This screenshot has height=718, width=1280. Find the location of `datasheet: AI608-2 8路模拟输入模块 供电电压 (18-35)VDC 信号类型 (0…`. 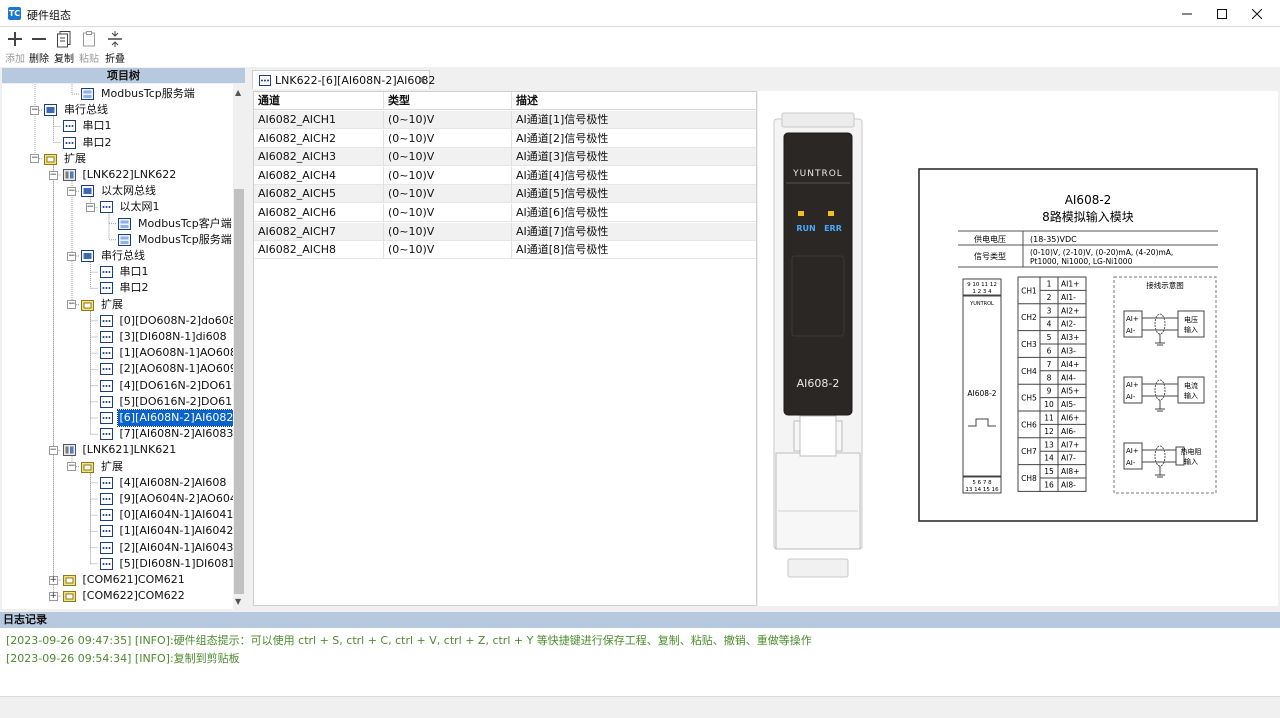

datasheet: AI608-2 8路模拟输入模块 供电电压 (18-35)VDC 信号类型 (0… is located at coordinates (1088, 345).